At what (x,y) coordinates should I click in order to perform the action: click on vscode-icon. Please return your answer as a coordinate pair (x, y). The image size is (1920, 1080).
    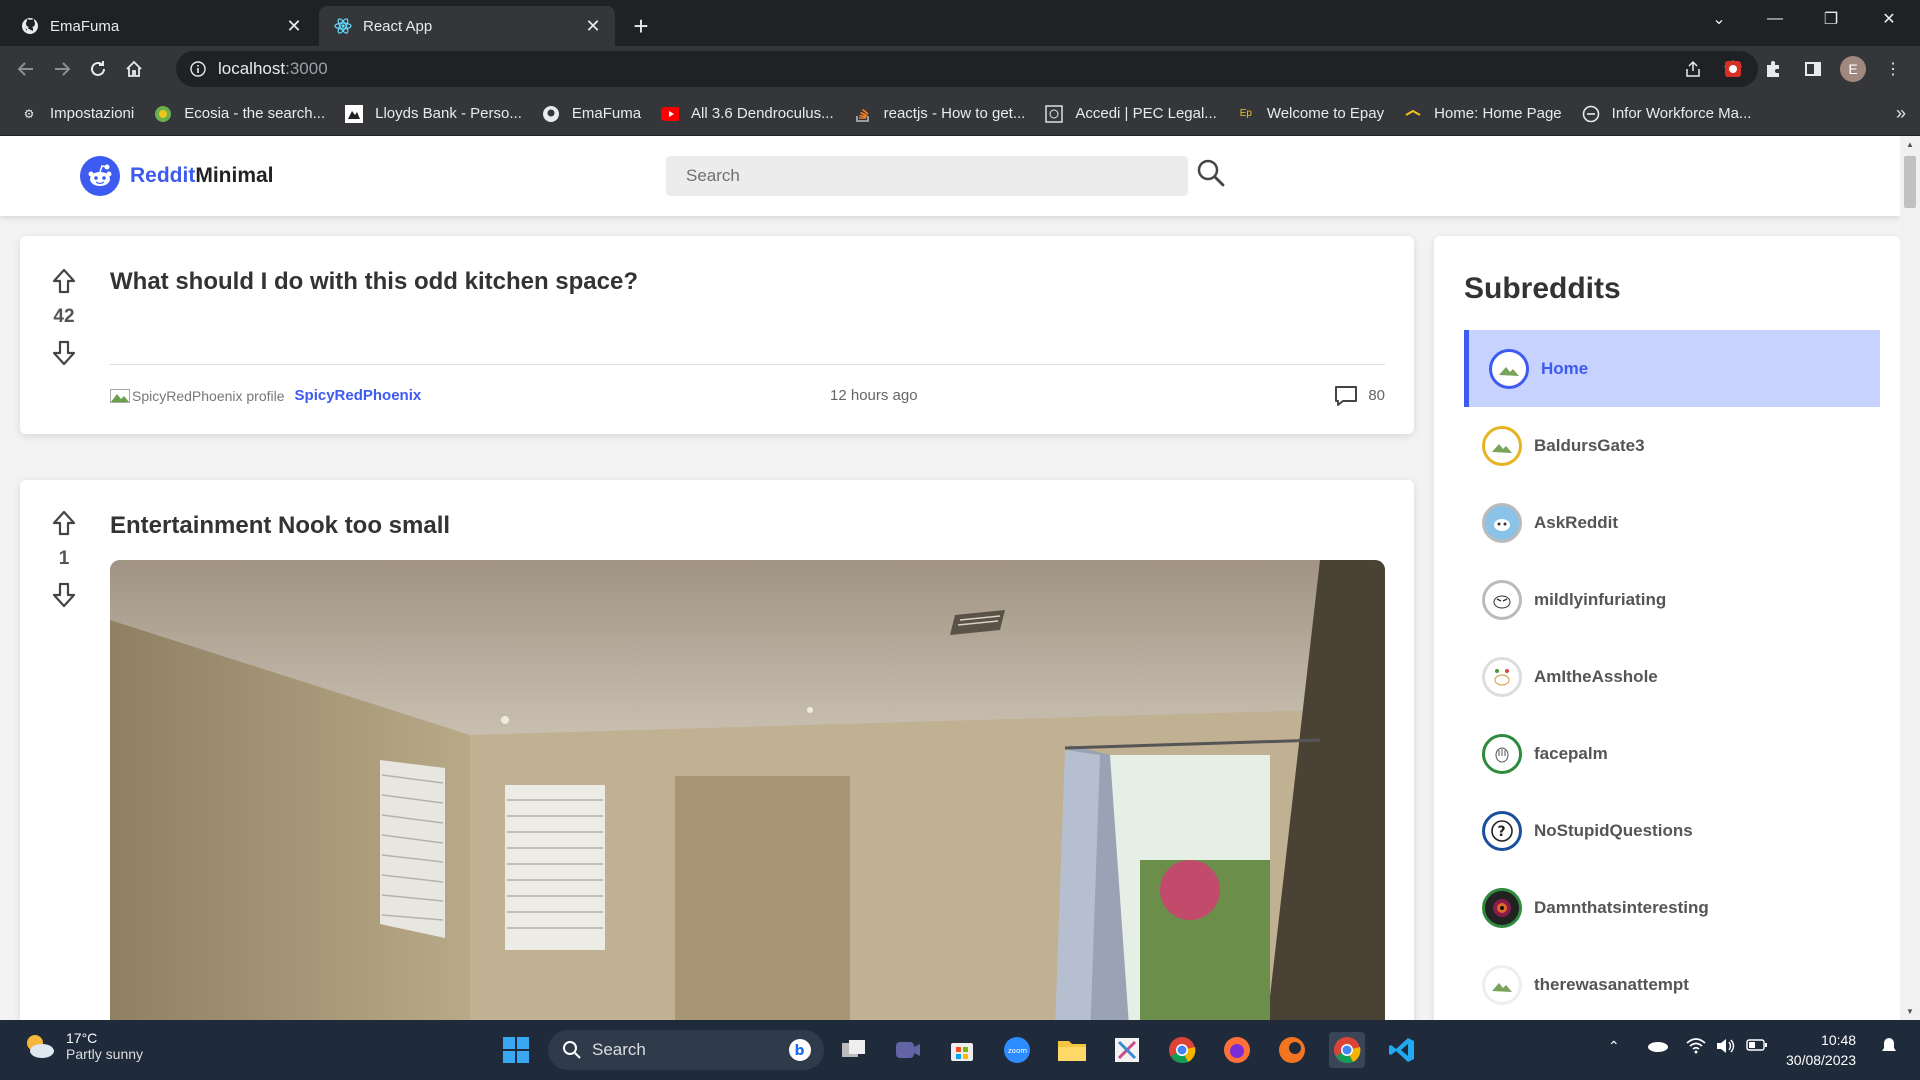
    Looking at the image, I should click on (1402, 1050).